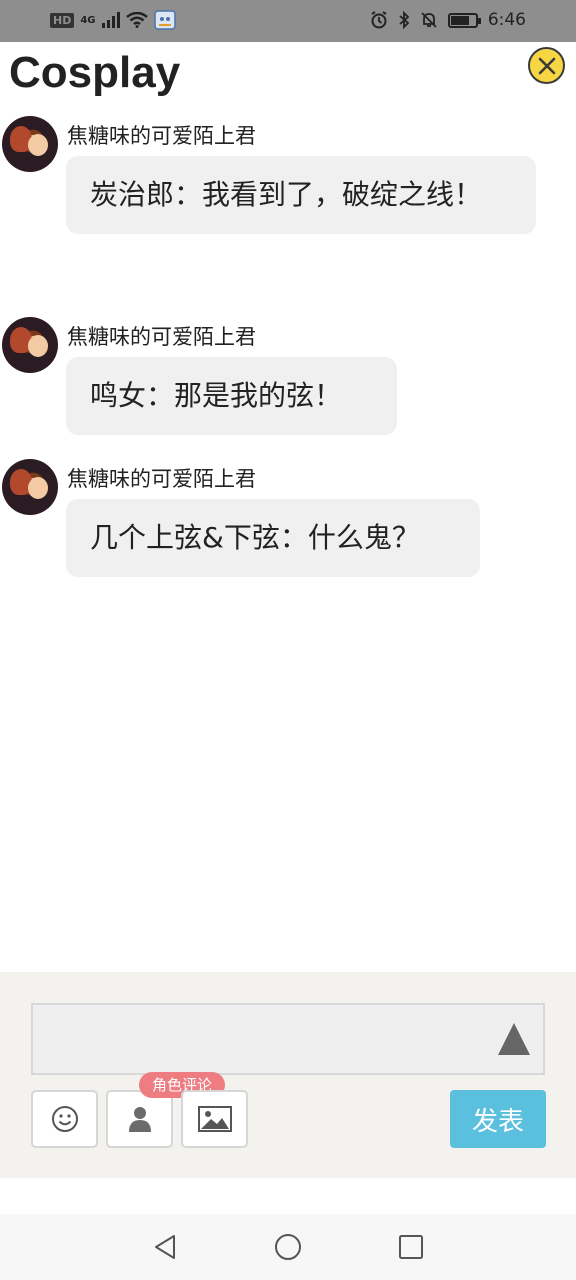 This screenshot has height=1280, width=576. I want to click on status-left: HD 4G, so click(113, 20).